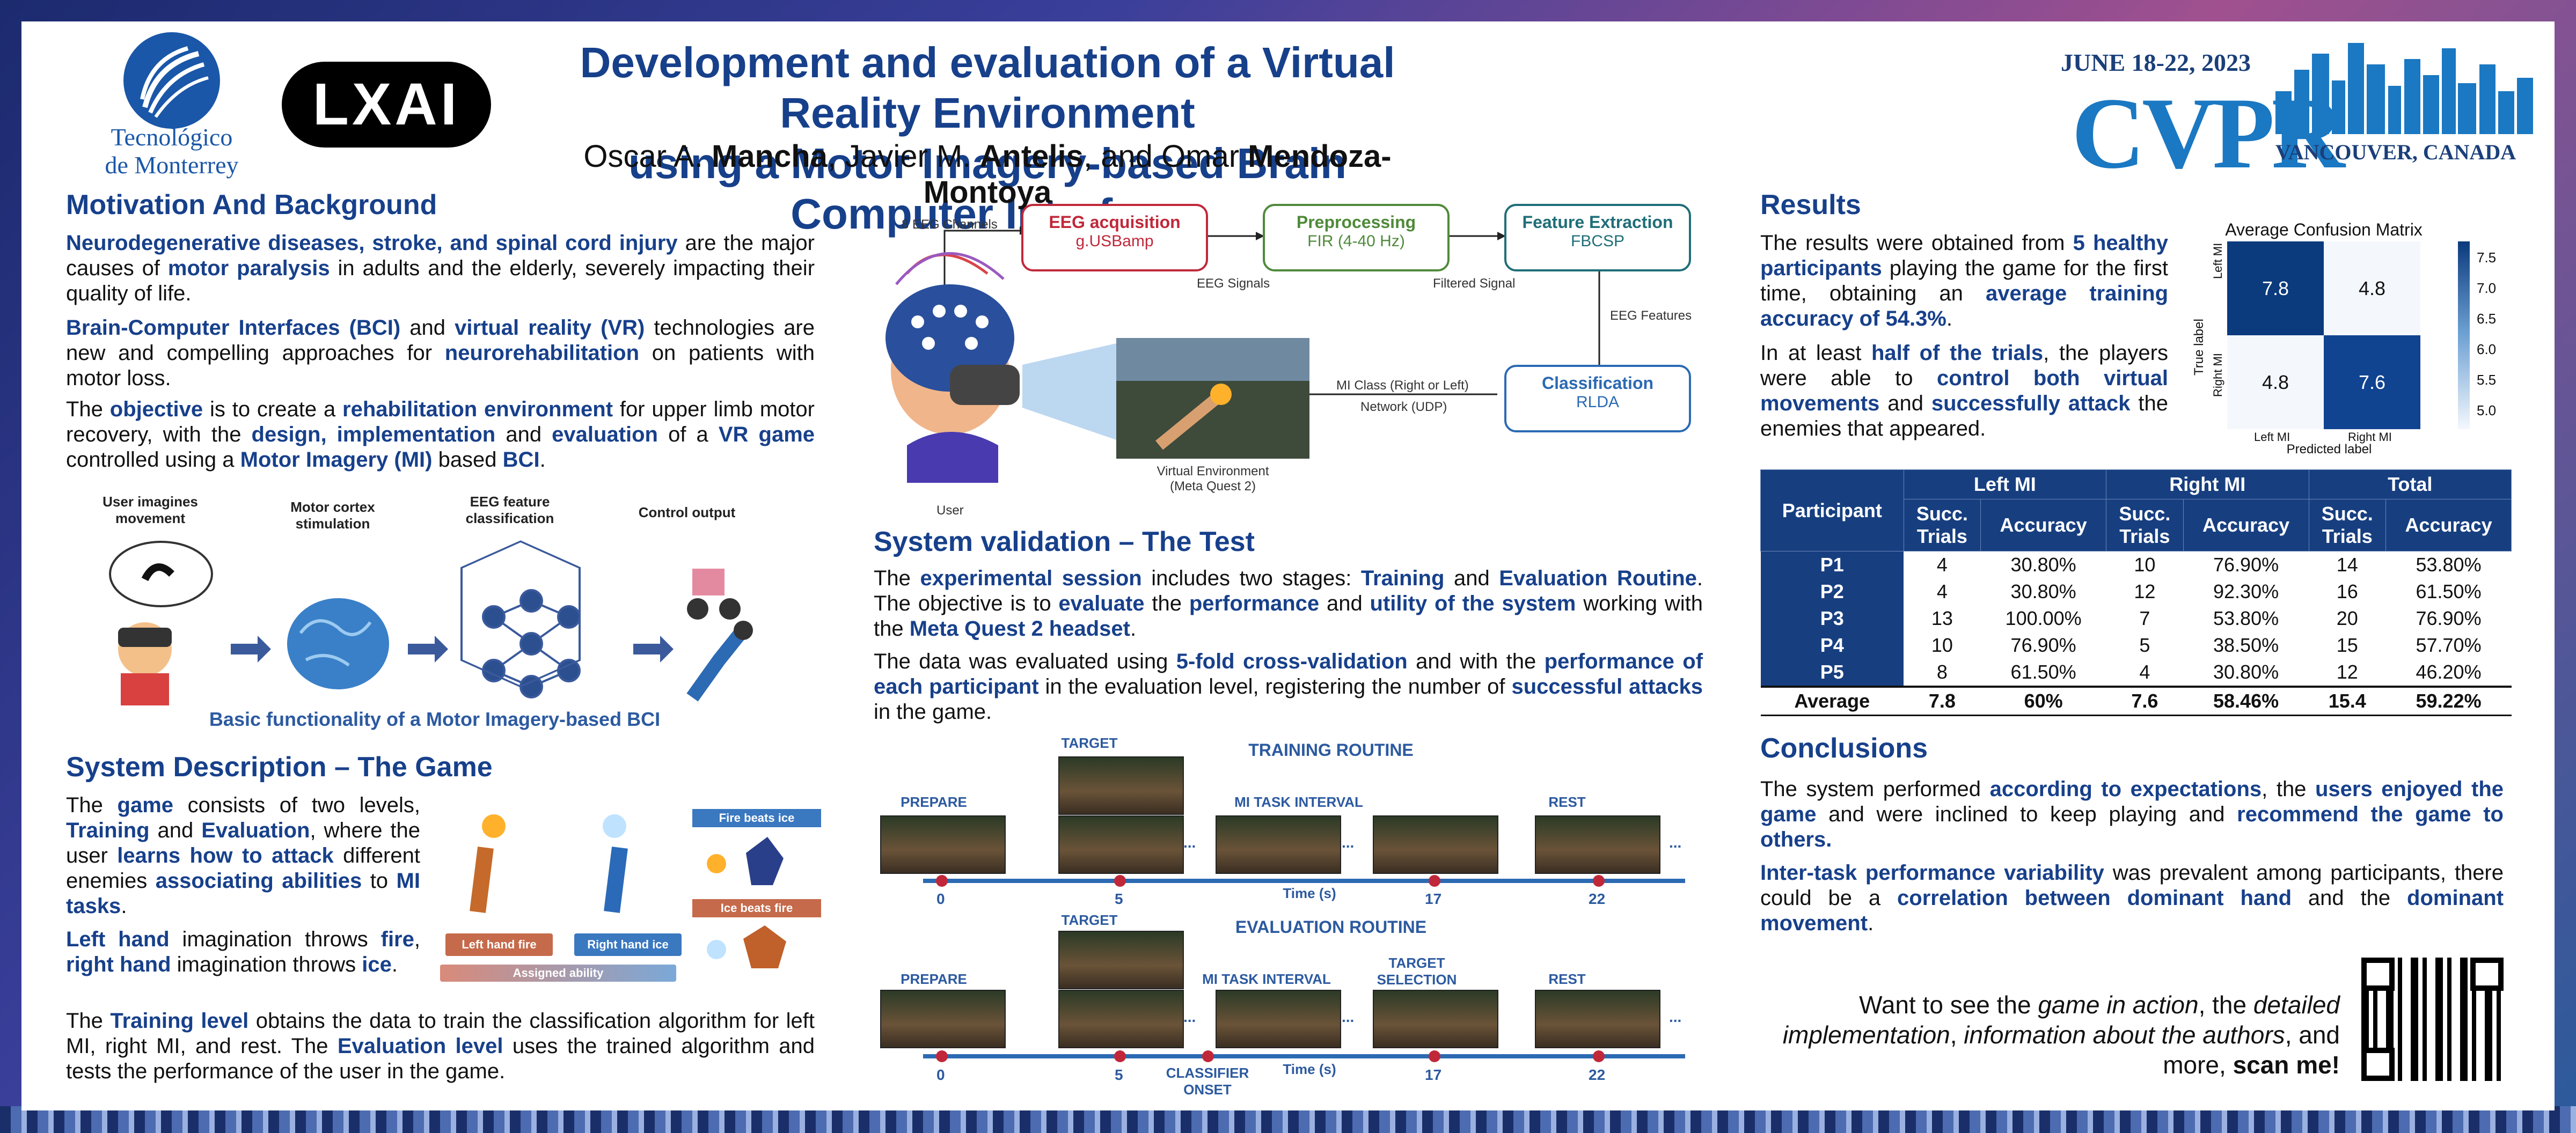 The width and height of the screenshot is (2576, 1133). I want to click on header-group: Right MI, so click(2207, 484).